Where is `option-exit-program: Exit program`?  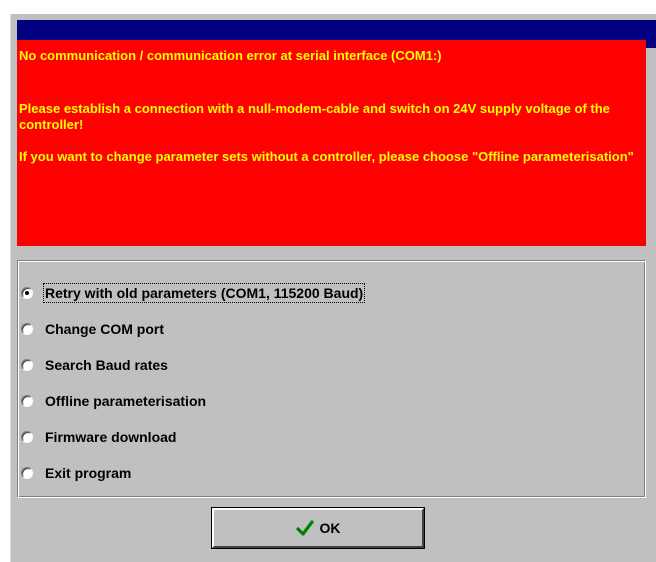 option-exit-program: Exit program is located at coordinates (76, 473).